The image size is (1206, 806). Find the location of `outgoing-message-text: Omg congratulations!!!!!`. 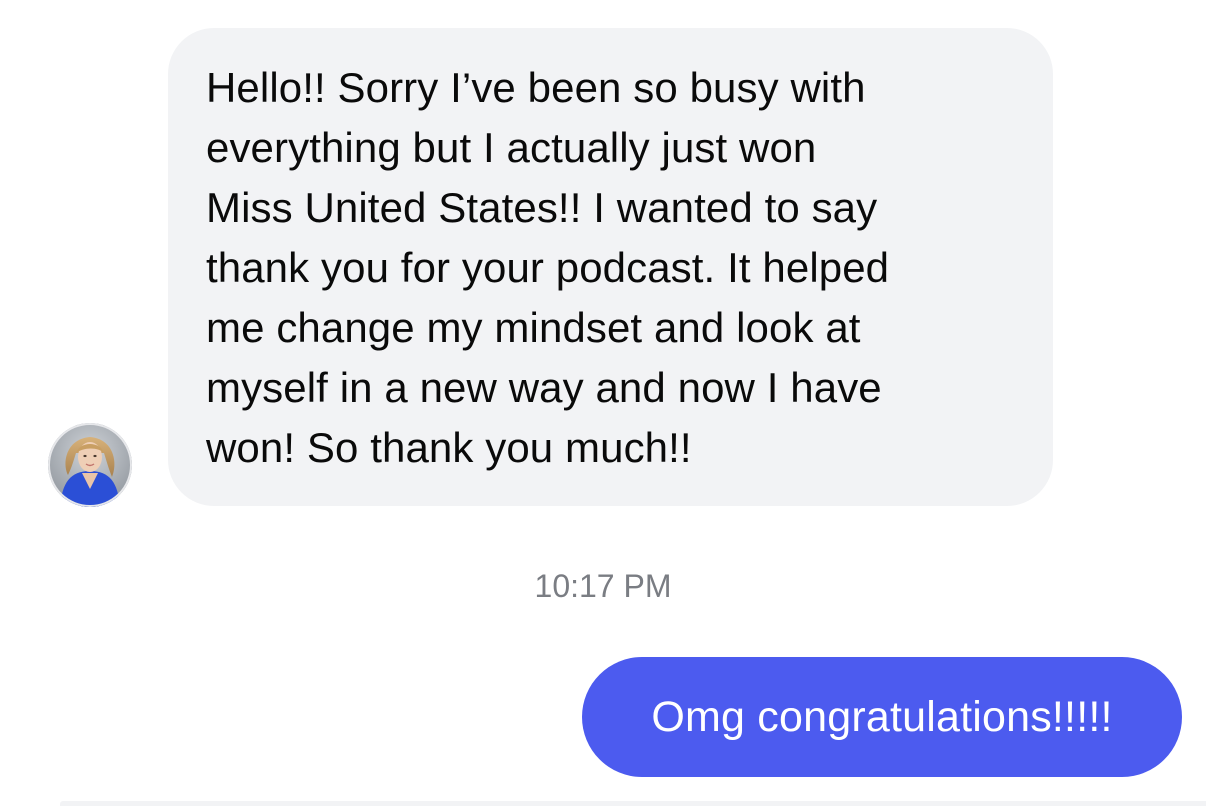

outgoing-message-text: Omg congratulations!!!!! is located at coordinates (882, 717).